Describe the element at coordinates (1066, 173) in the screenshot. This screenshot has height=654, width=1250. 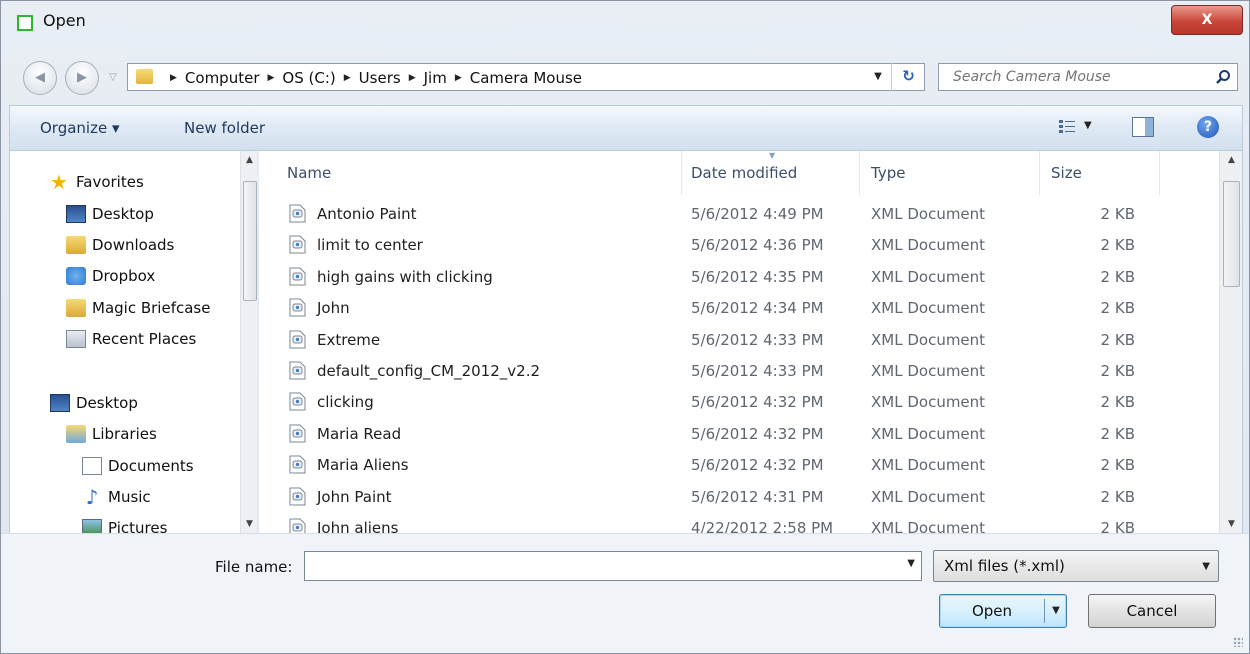
I see `column-header-size: Size` at that location.